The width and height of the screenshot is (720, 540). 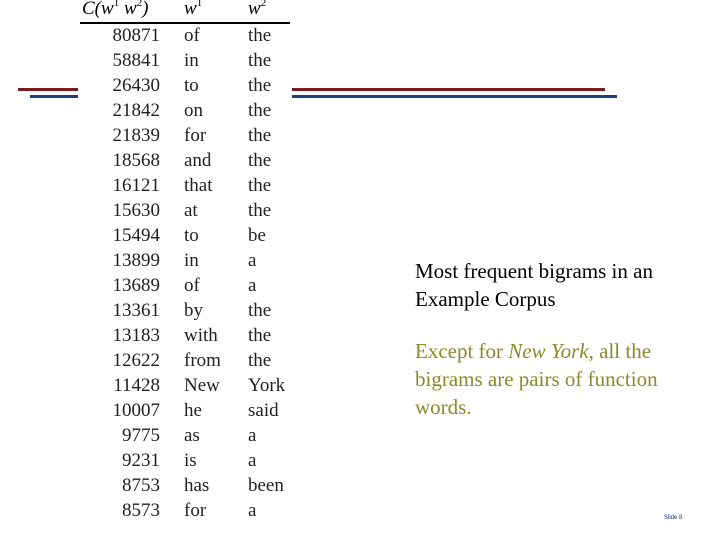 What do you see at coordinates (198, 185) in the screenshot?
I see `cell-w1: that` at bounding box center [198, 185].